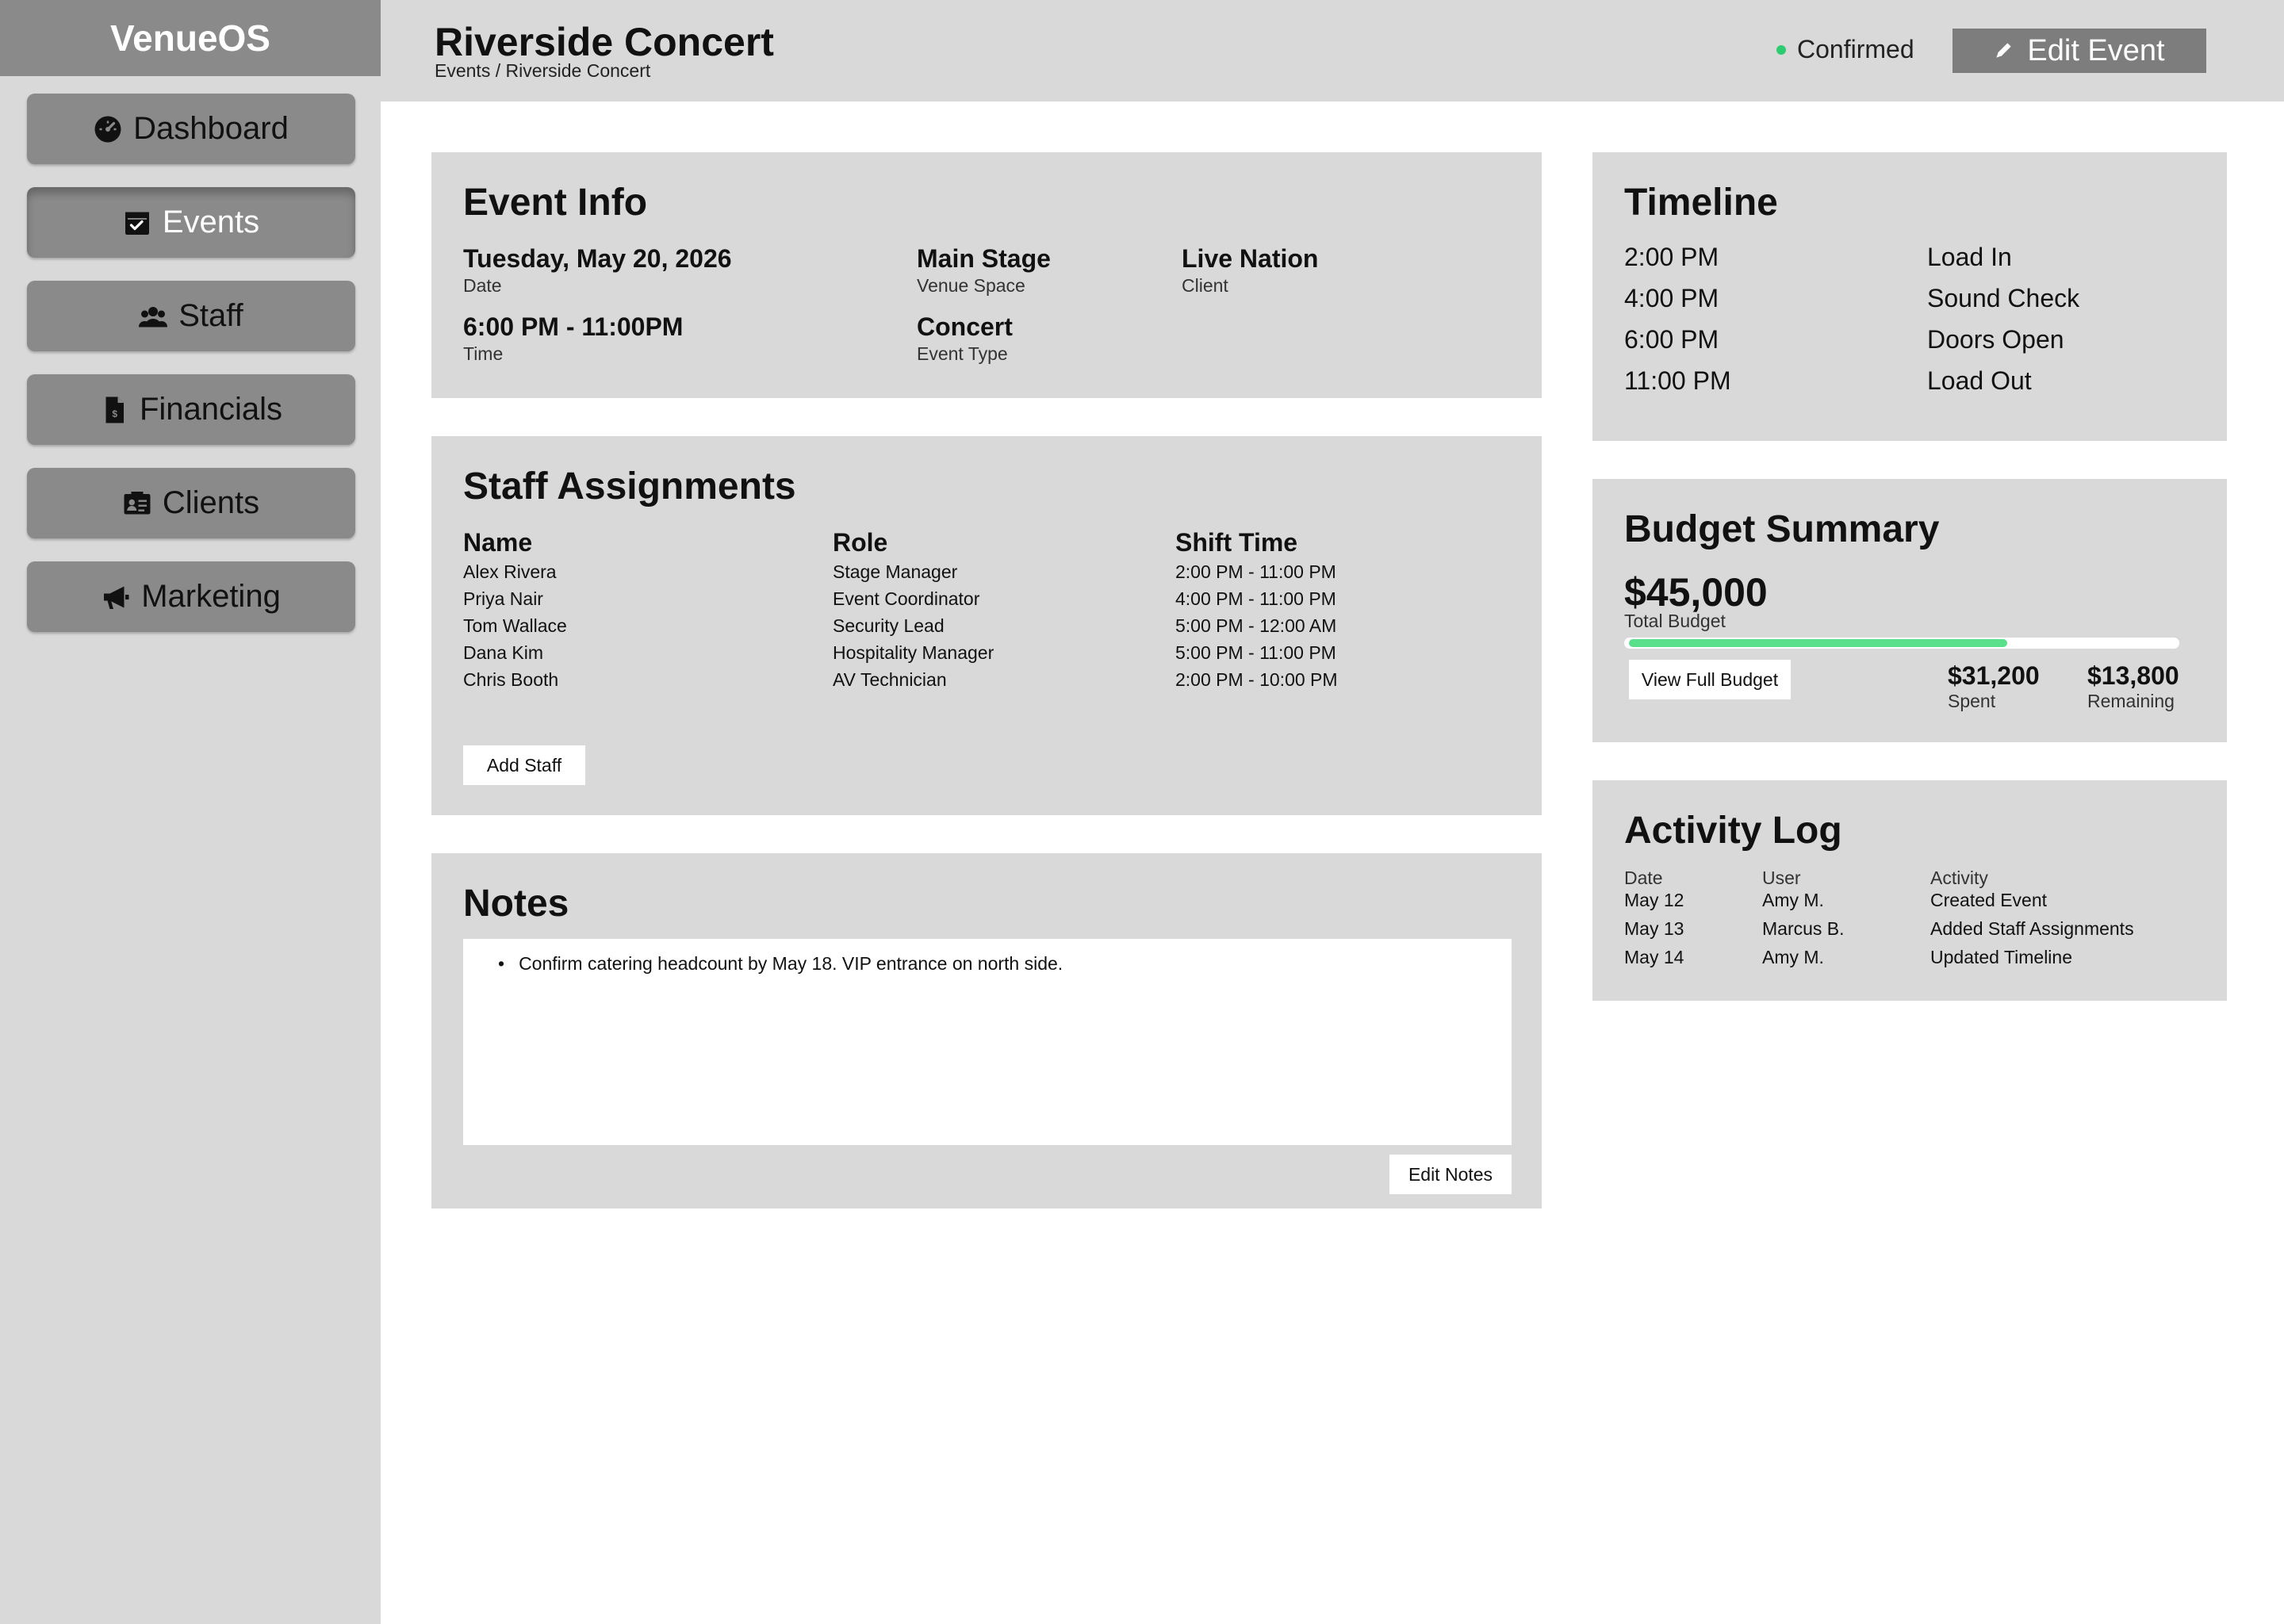 The height and width of the screenshot is (1624, 2284). I want to click on card-title: Timeline, so click(1701, 203).